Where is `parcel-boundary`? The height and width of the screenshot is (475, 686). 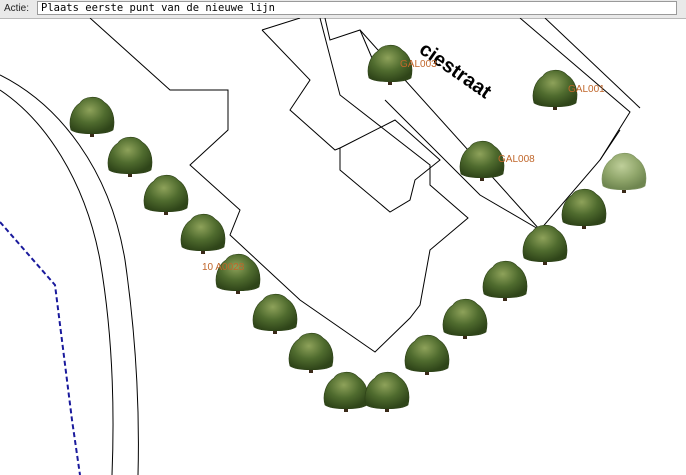 parcel-boundary is located at coordinates (40, 348).